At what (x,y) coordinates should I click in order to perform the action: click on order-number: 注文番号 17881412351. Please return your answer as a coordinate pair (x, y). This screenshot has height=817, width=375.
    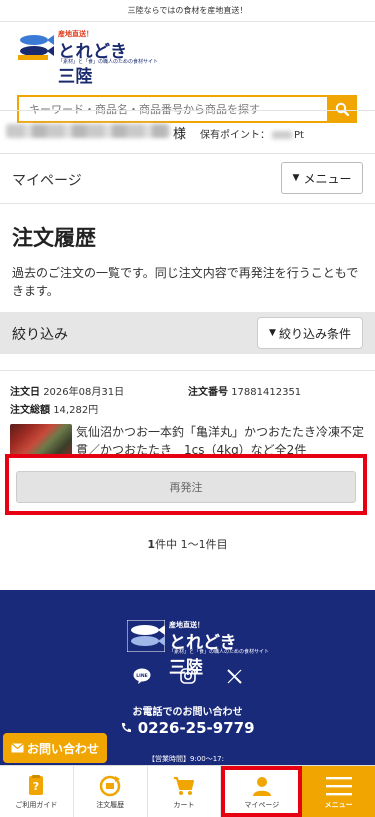
    Looking at the image, I should click on (244, 390).